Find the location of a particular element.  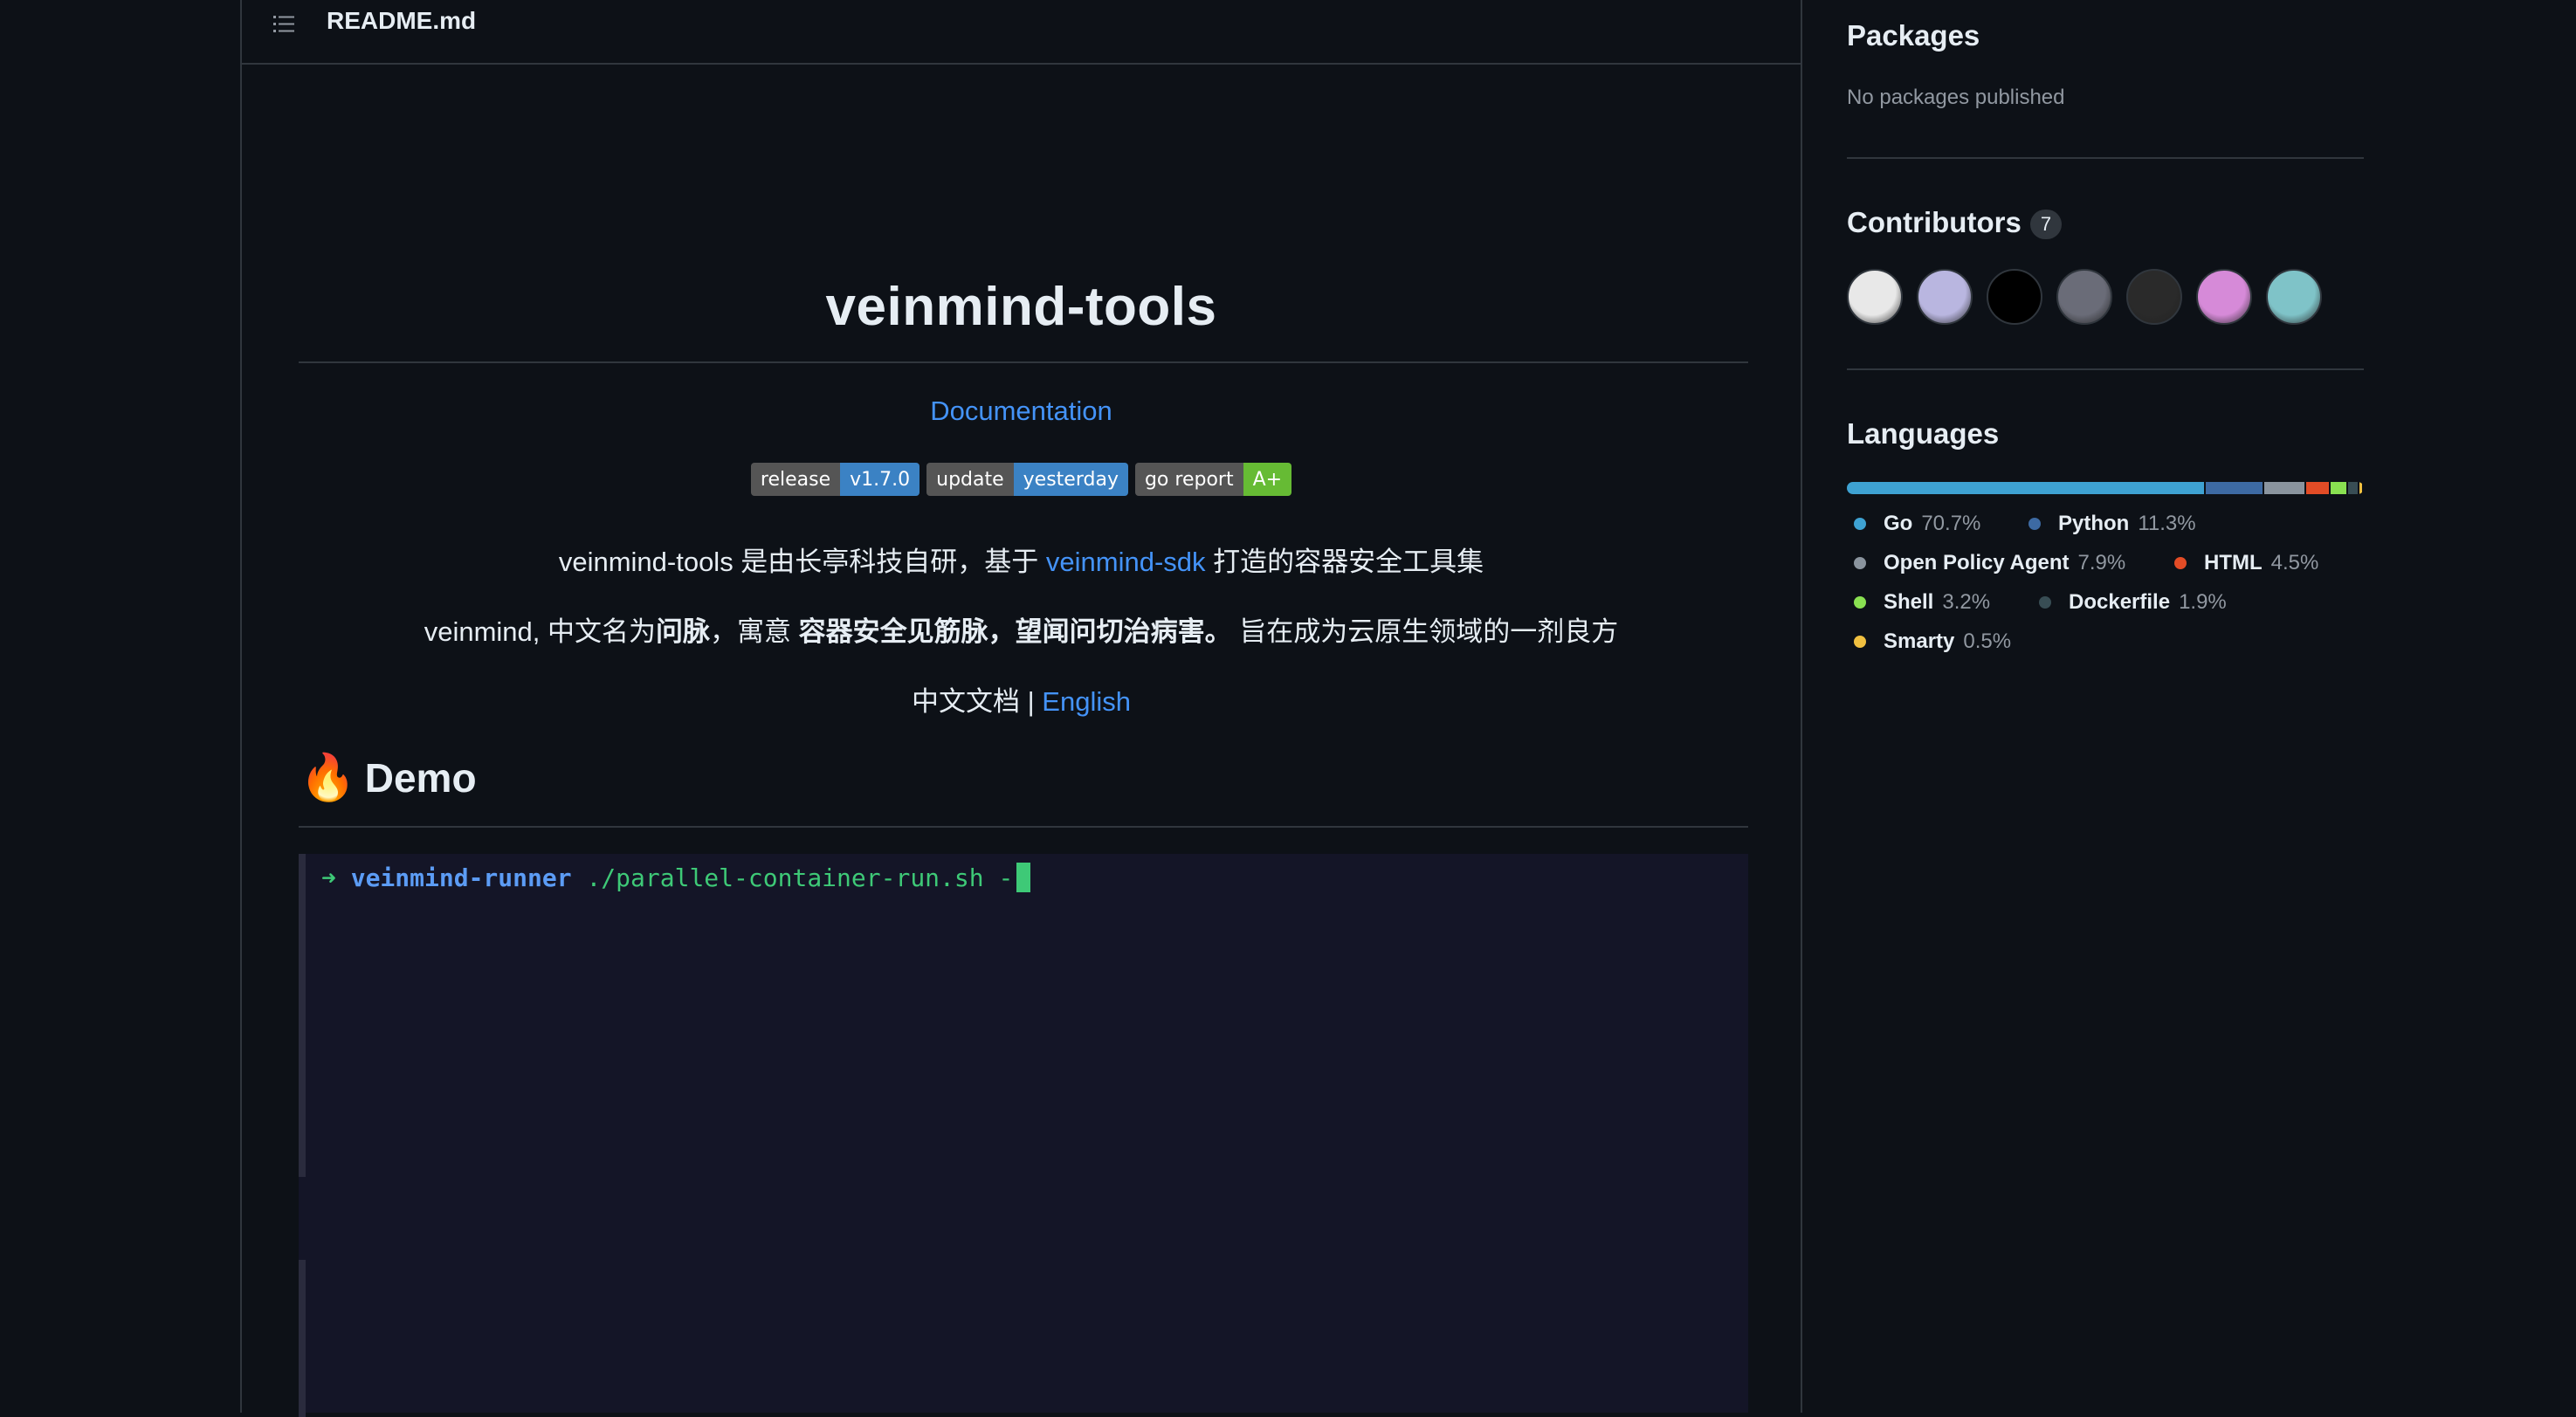

prompt-arrow-icon: ➜ is located at coordinates (328, 877).